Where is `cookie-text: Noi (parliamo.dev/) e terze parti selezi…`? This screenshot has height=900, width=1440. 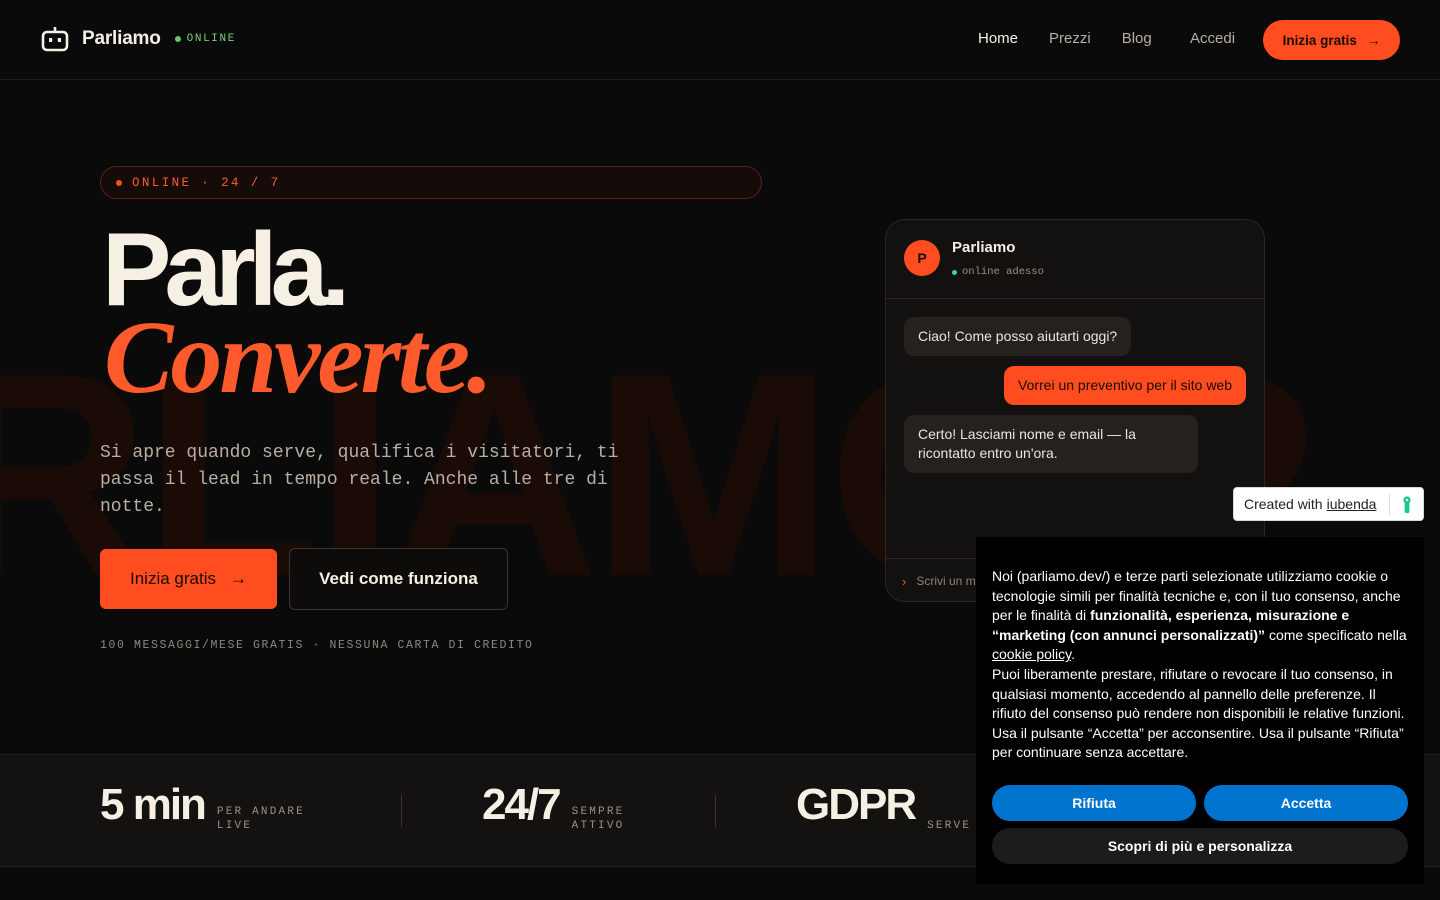
cookie-text: Noi (parliamo.dev/) e terze parti selezi… is located at coordinates (1200, 665).